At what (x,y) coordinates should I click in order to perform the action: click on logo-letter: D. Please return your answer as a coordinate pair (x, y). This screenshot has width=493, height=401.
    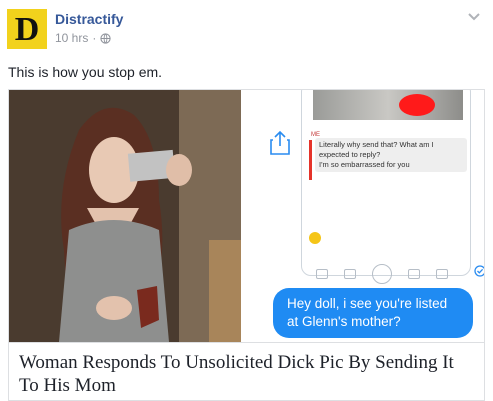
    Looking at the image, I should click on (27, 29).